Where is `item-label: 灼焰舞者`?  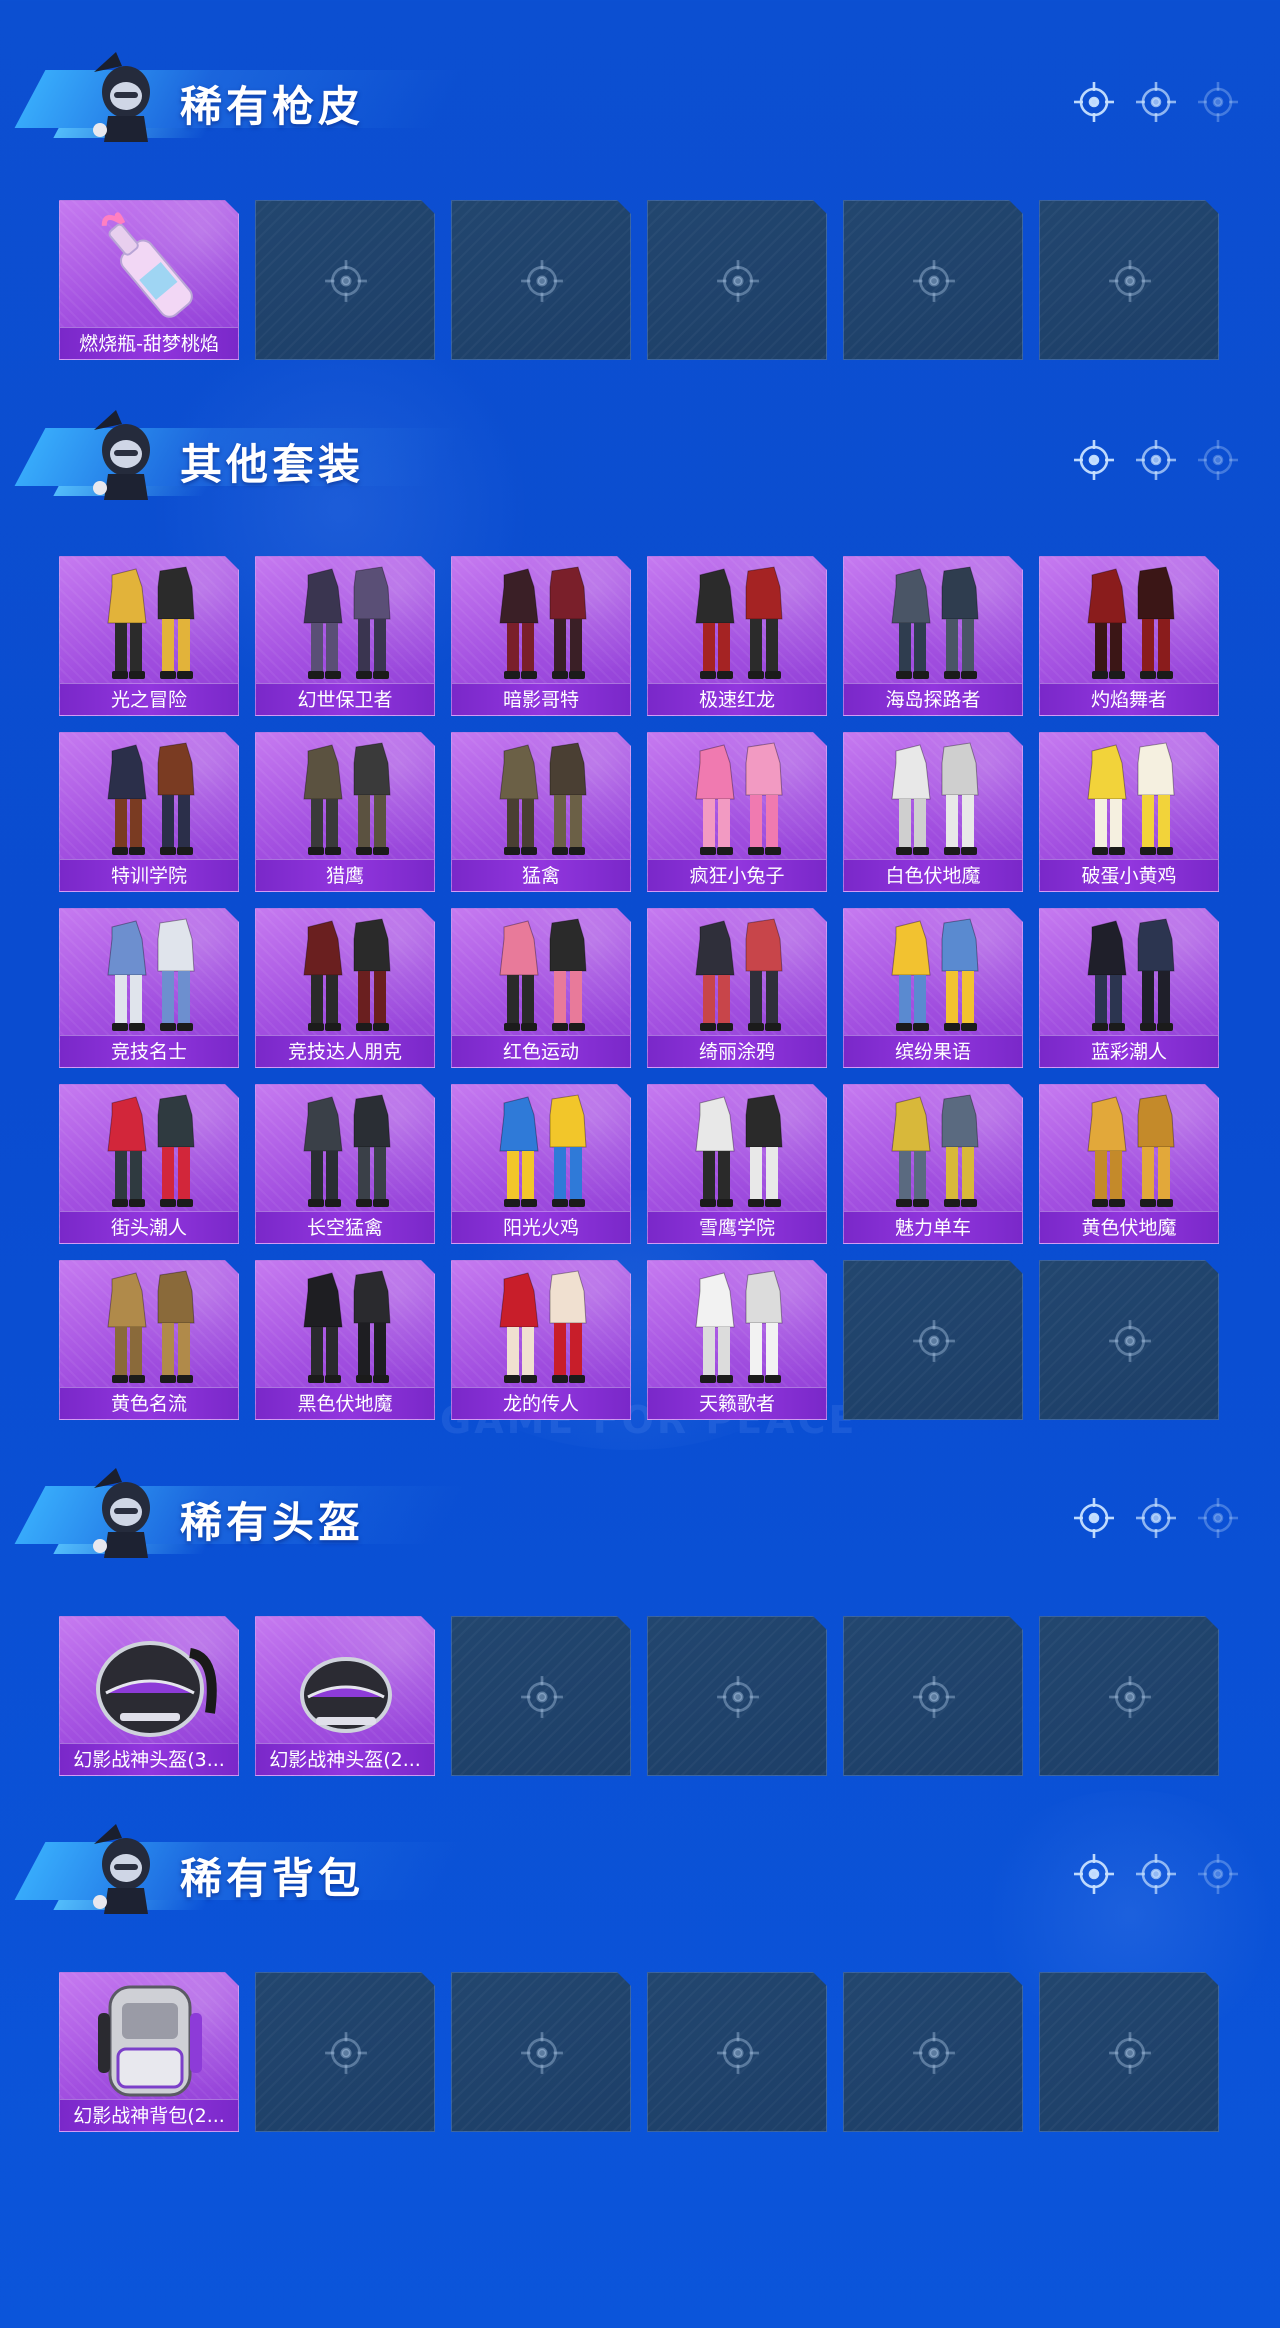 item-label: 灼焰舞者 is located at coordinates (1129, 699).